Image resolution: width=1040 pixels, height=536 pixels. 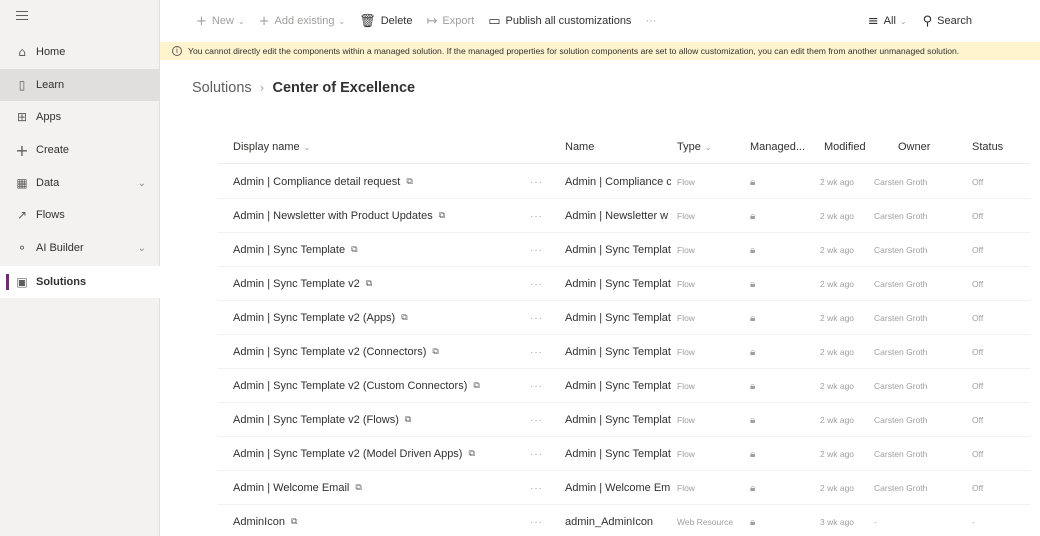 What do you see at coordinates (80, 117) in the screenshot?
I see `sidebar-item-apps: ⊞ Apps` at bounding box center [80, 117].